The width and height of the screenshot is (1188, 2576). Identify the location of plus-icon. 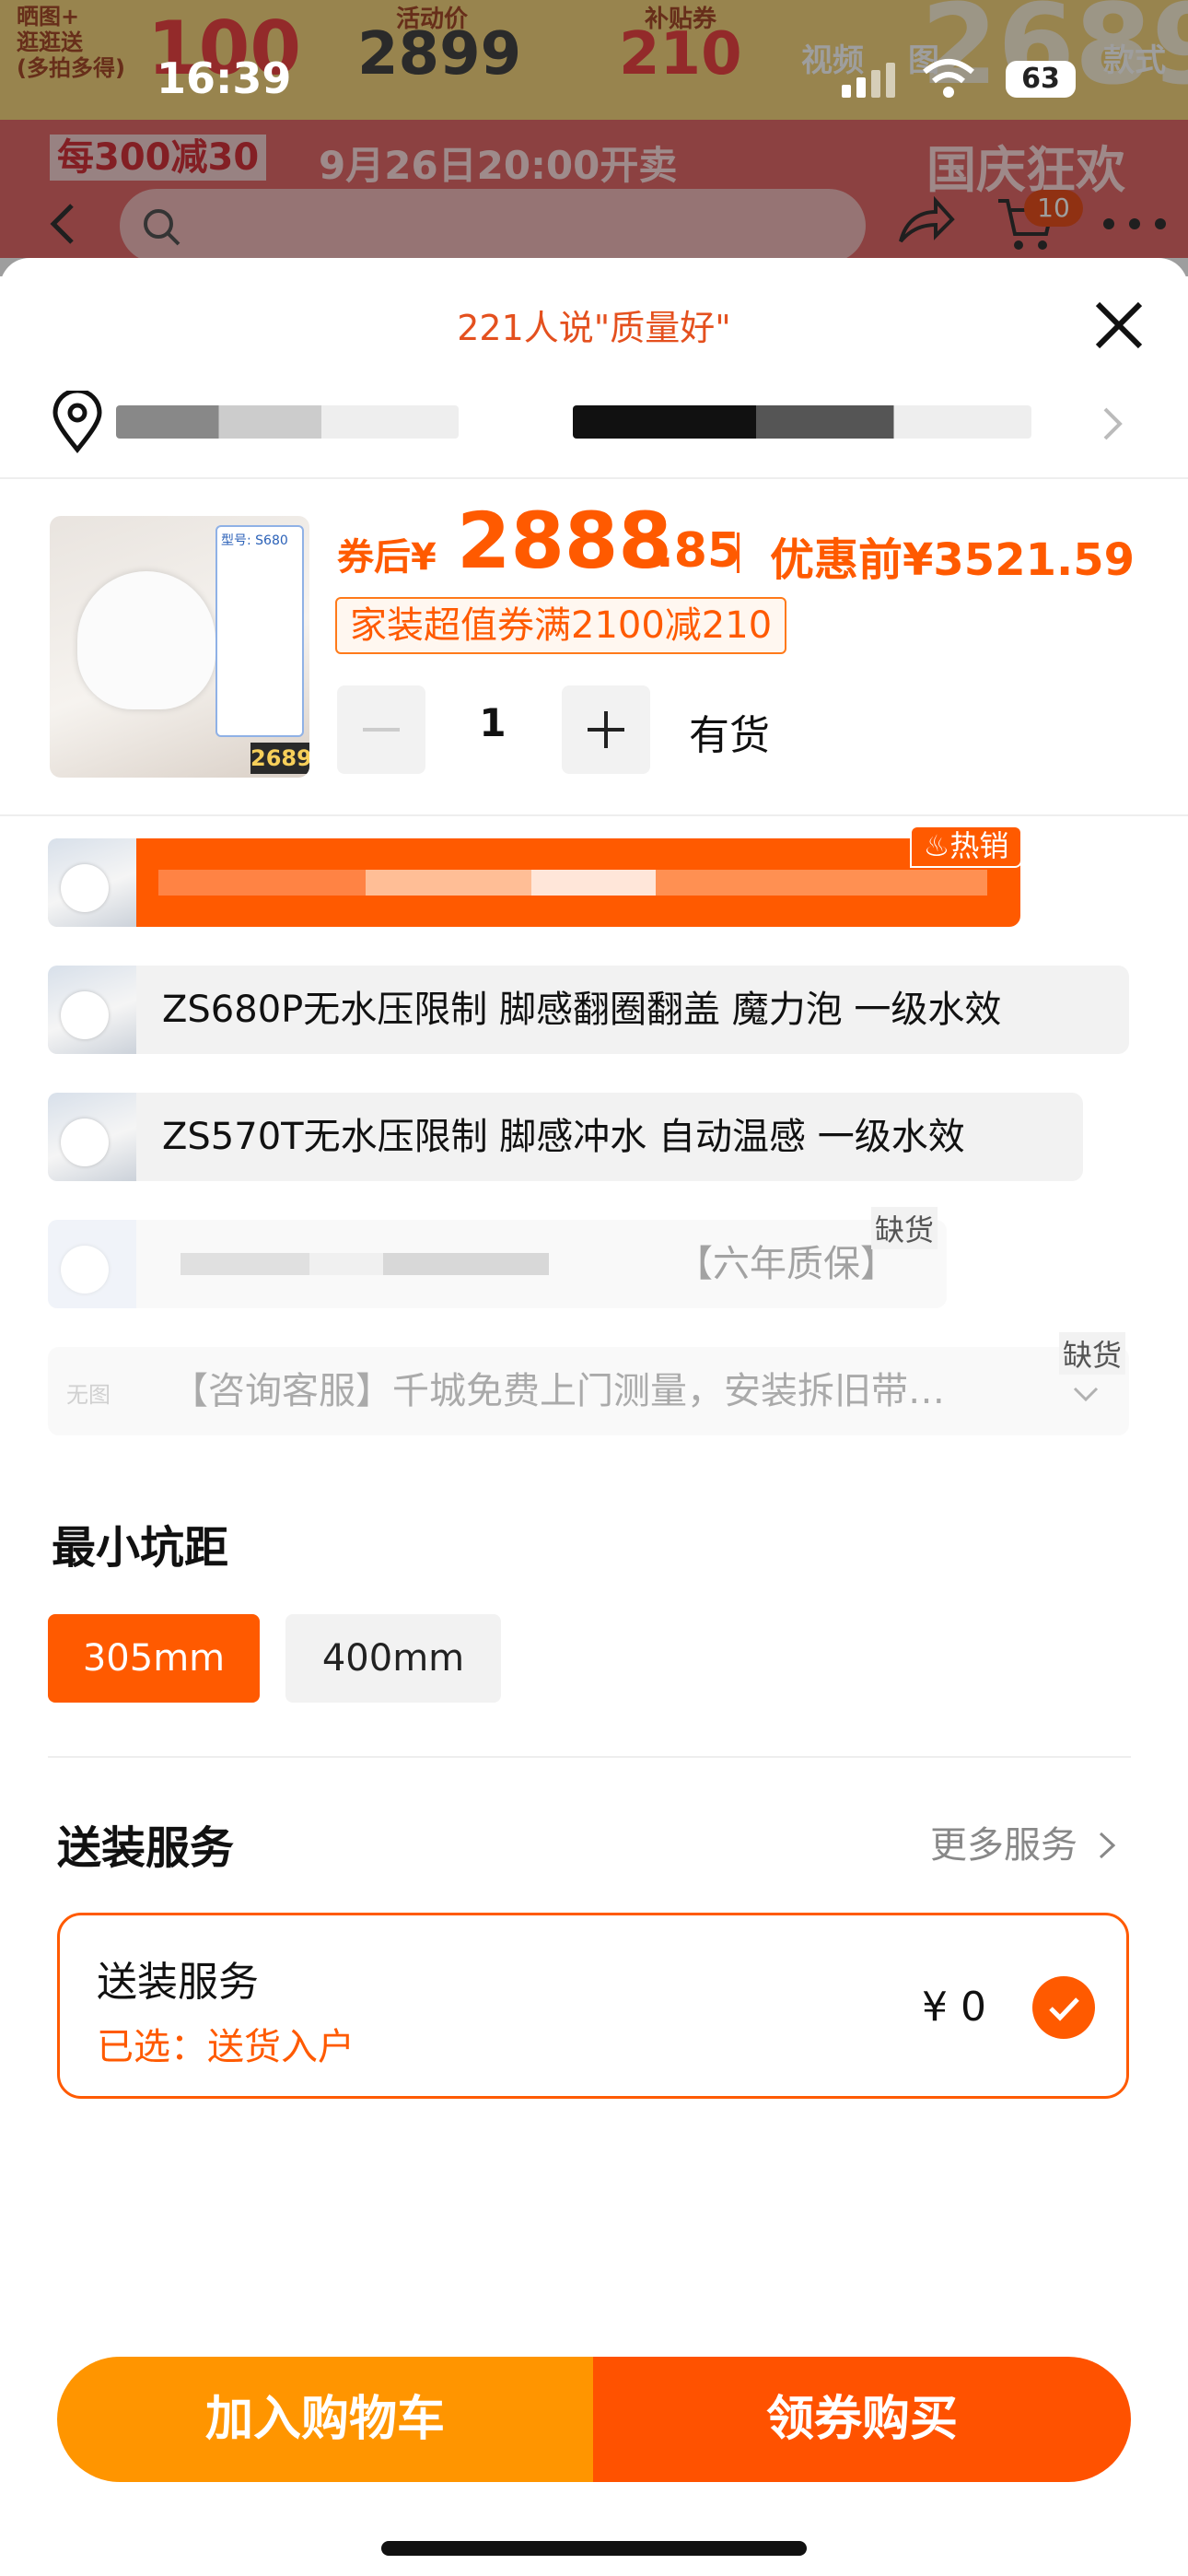
(606, 729).